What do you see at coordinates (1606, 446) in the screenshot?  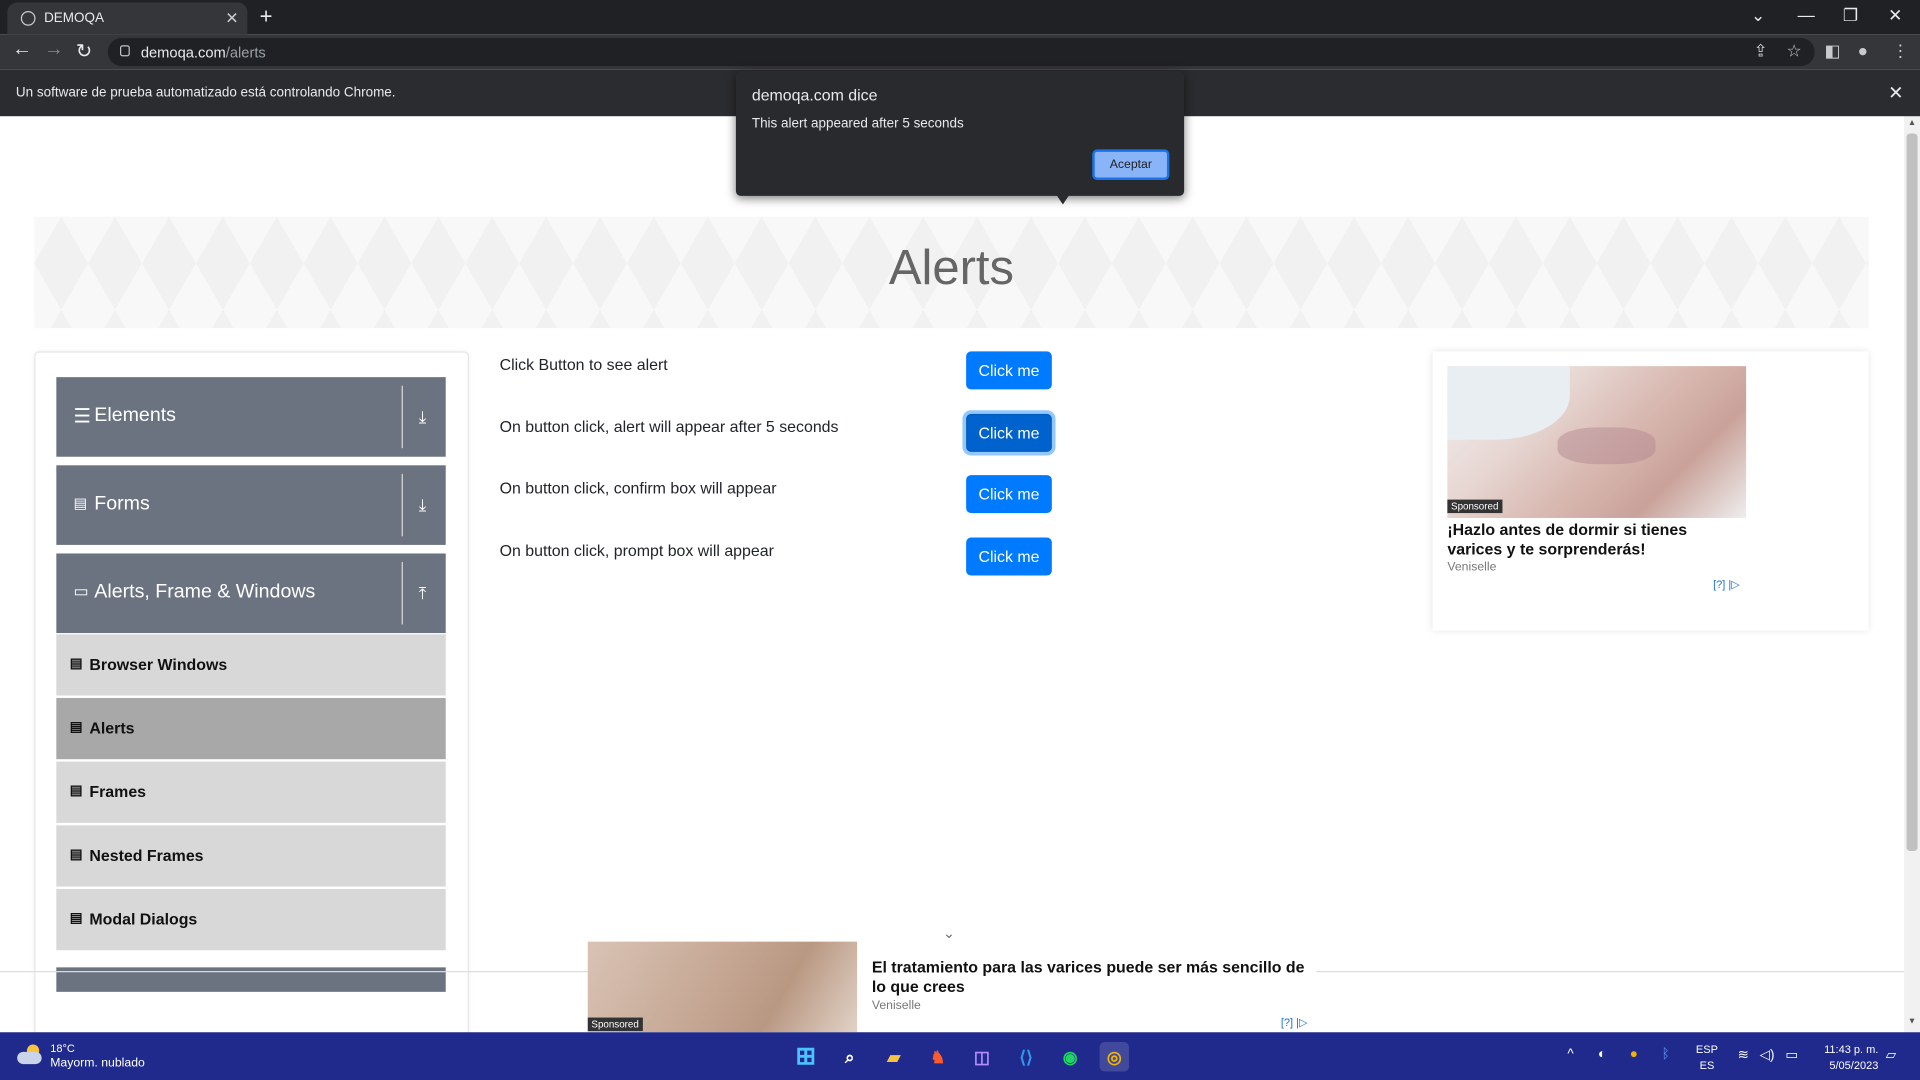 I see `ad-image-detail` at bounding box center [1606, 446].